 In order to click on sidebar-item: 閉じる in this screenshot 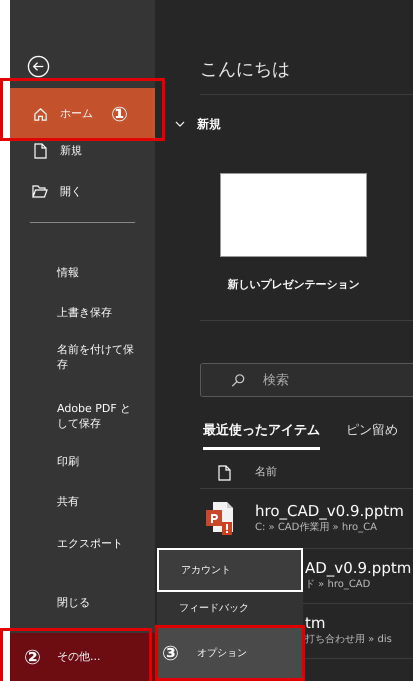, I will do `click(75, 602)`.